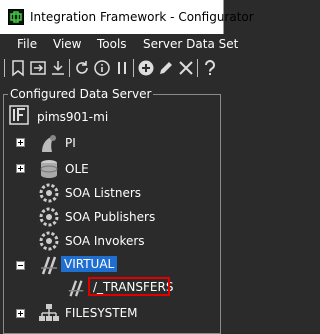  What do you see at coordinates (102, 68) in the screenshot?
I see `info-icon` at bounding box center [102, 68].